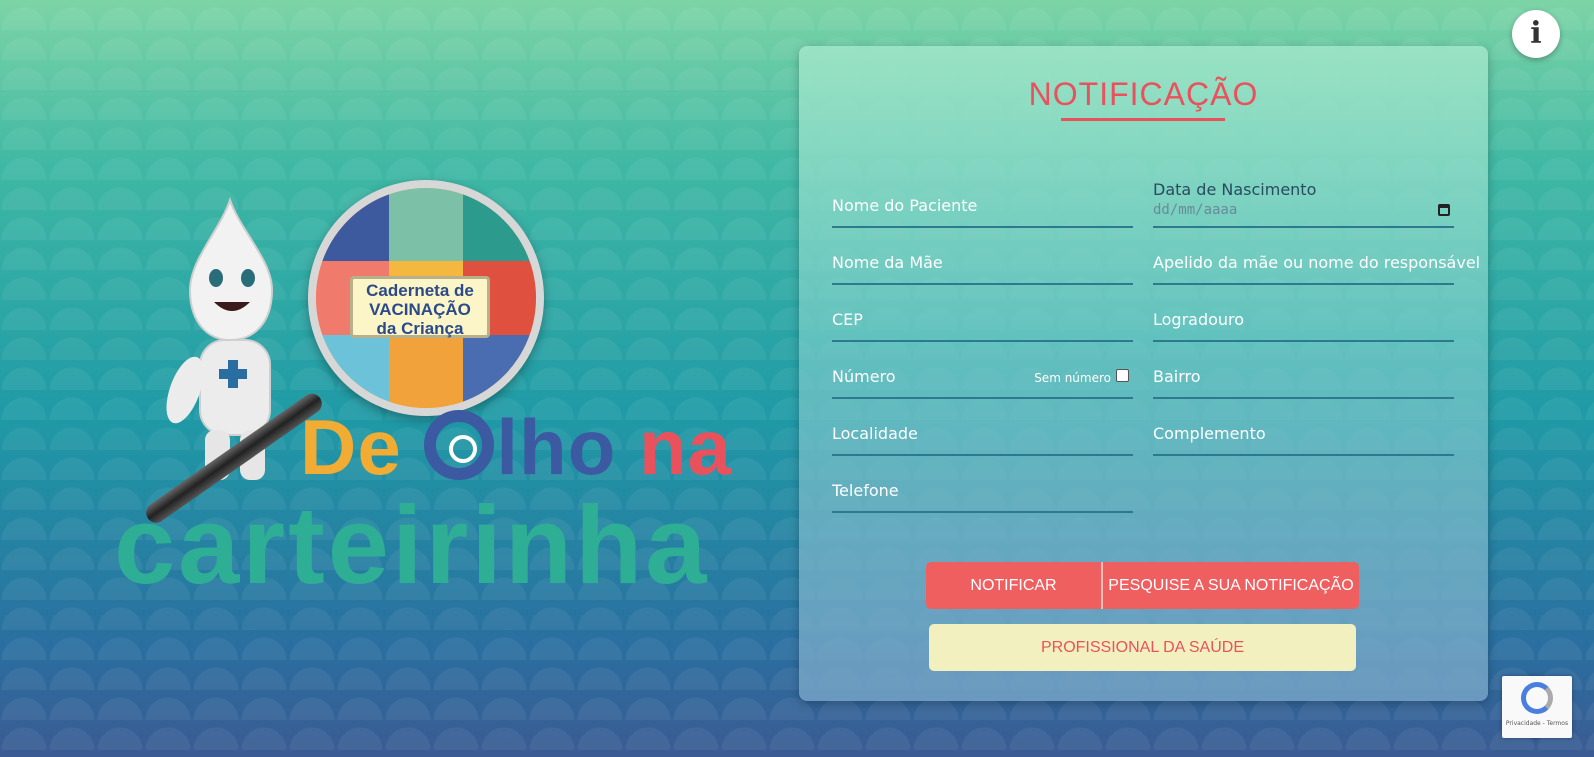  I want to click on cep-field: CEP, so click(982, 318).